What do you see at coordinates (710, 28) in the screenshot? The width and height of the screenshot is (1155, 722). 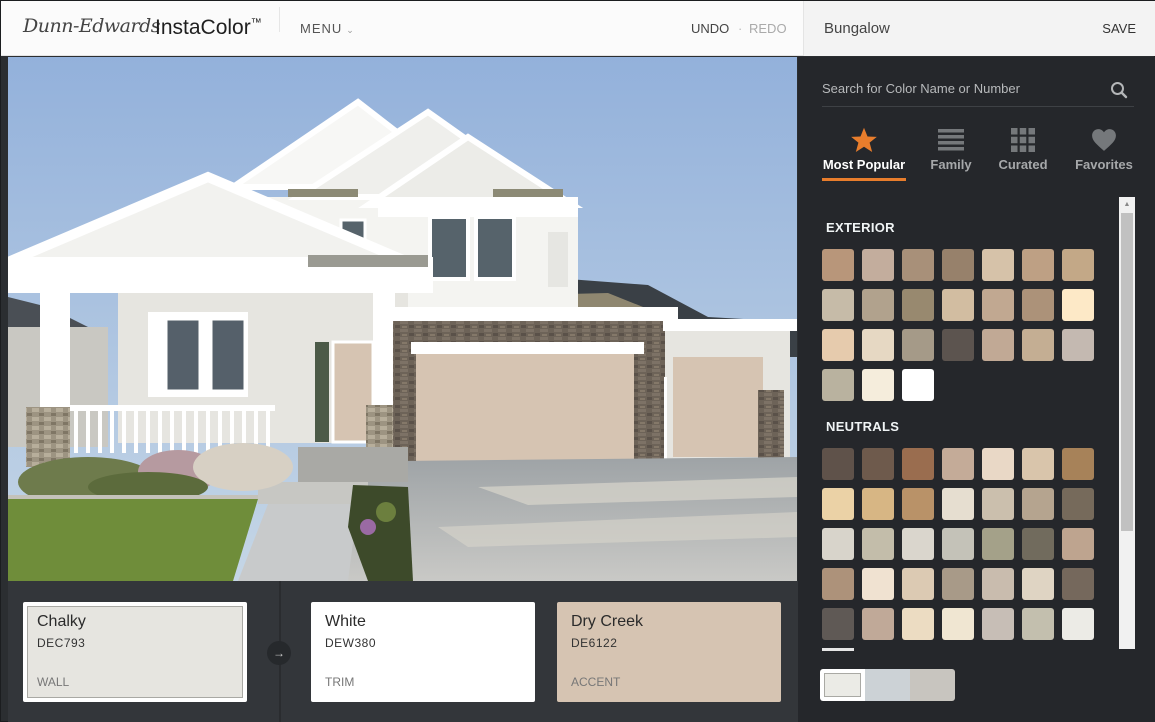 I see `undo-button: UNDO` at bounding box center [710, 28].